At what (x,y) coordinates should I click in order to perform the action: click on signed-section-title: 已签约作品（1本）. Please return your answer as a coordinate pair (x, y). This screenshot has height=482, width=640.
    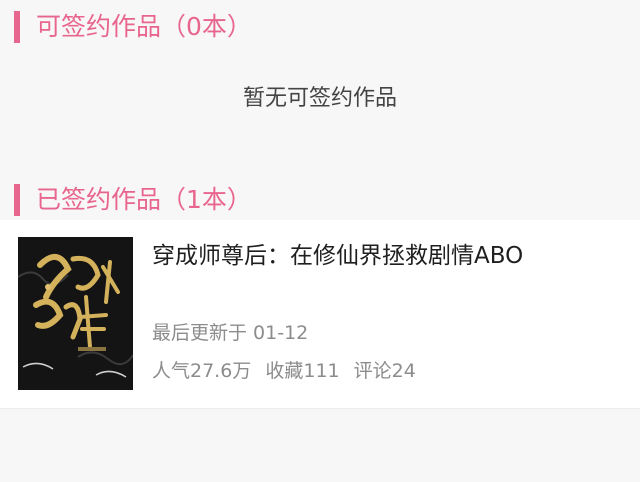
    Looking at the image, I should click on (144, 199).